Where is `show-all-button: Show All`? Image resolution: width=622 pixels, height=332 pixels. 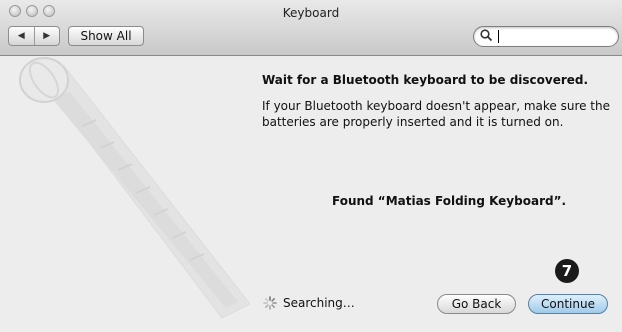
show-all-button: Show All is located at coordinates (106, 36).